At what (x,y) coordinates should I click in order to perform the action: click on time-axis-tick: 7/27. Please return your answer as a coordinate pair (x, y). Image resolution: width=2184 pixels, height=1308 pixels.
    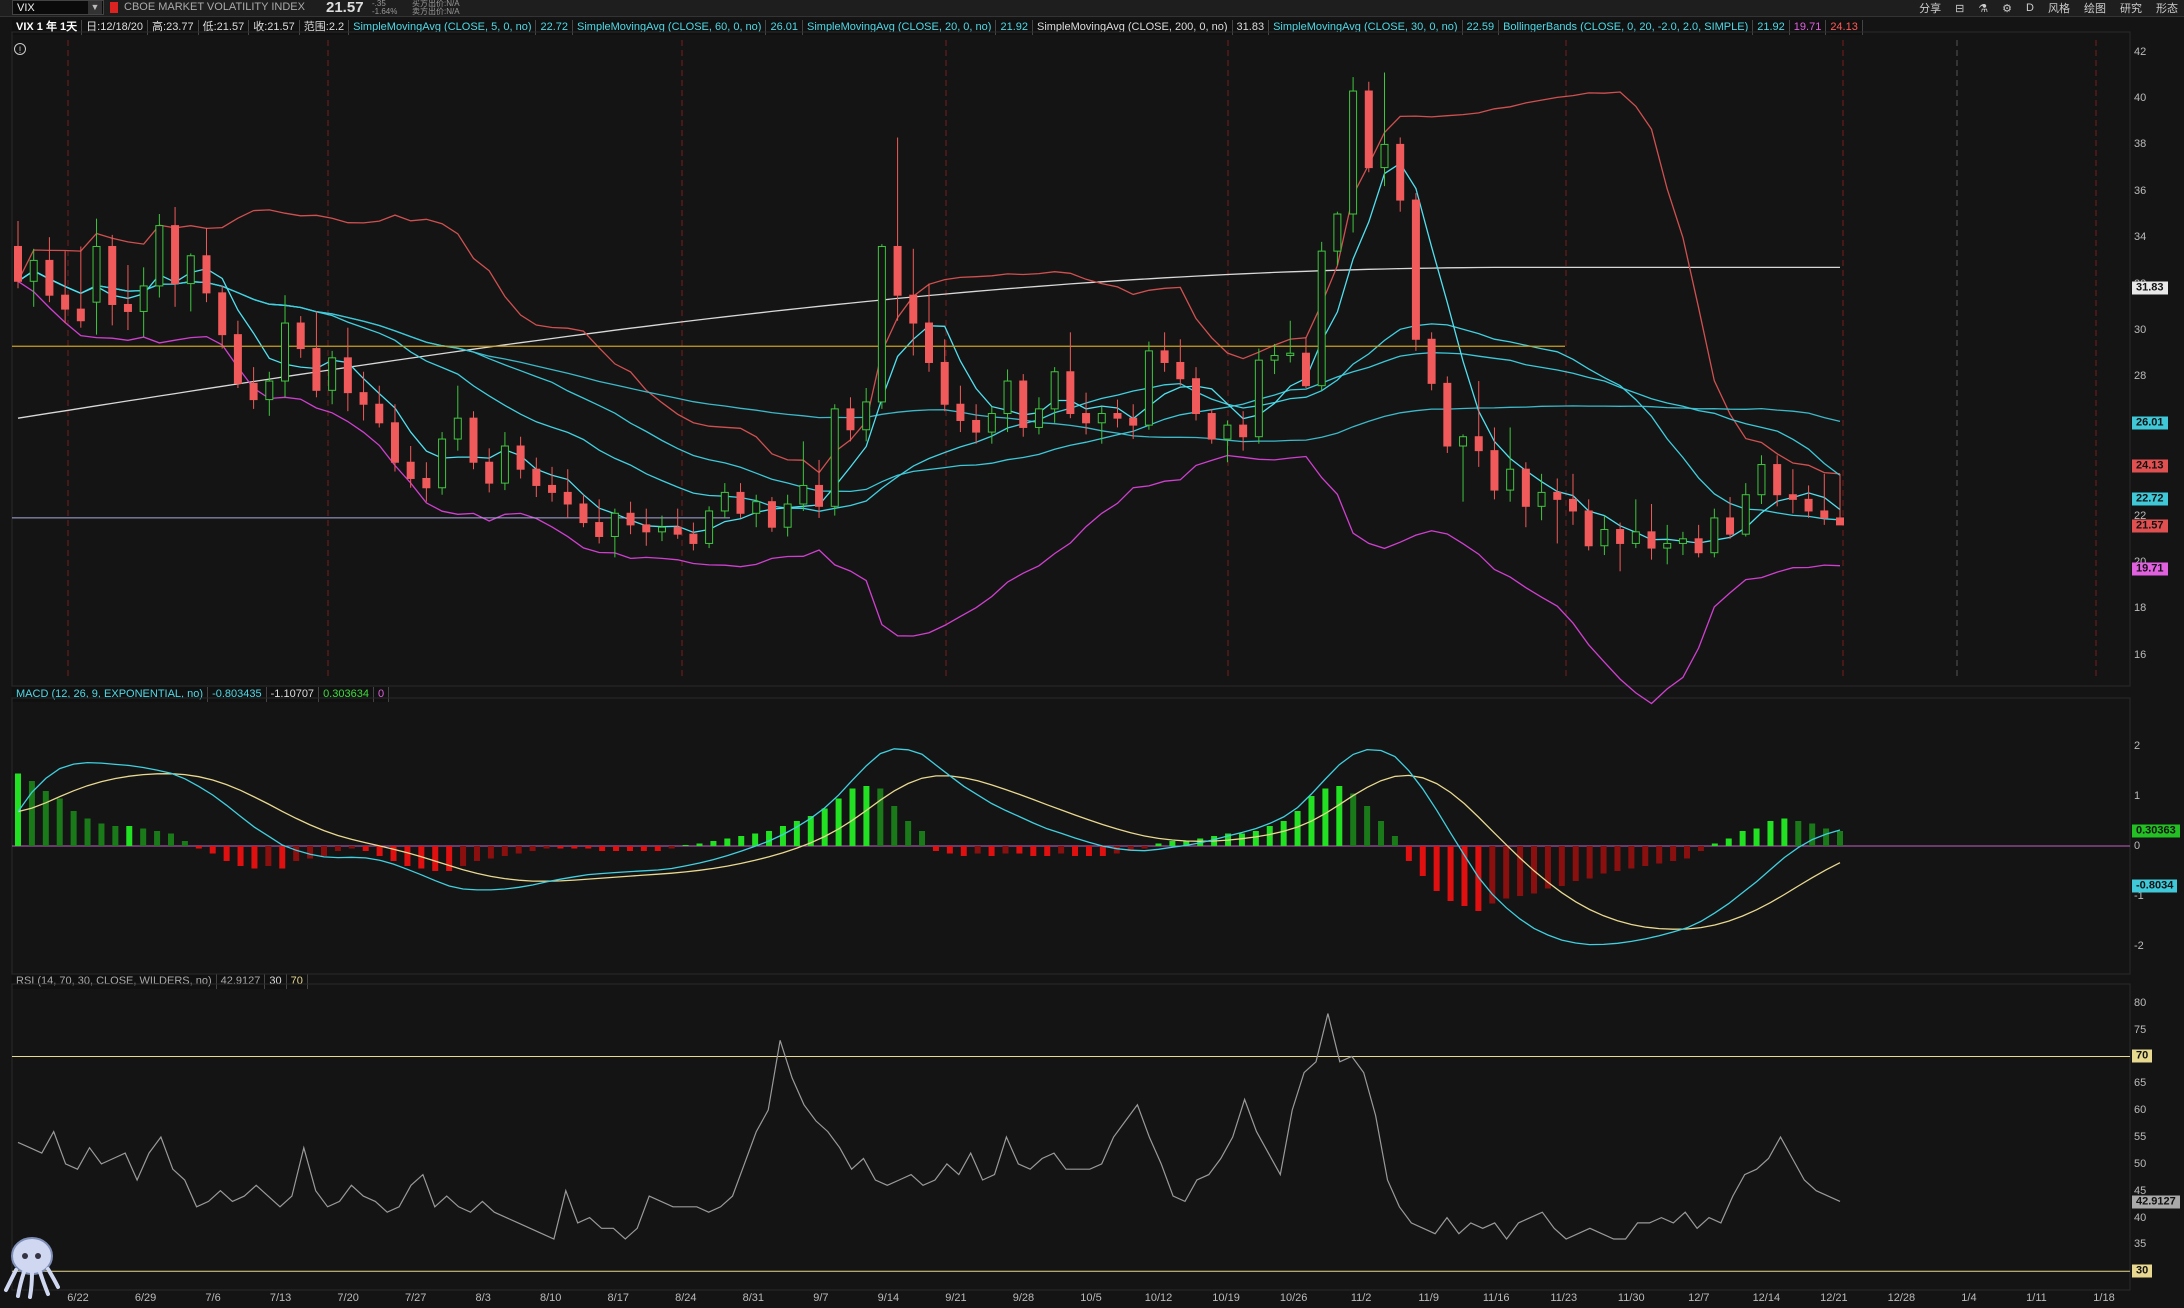
    Looking at the image, I should click on (415, 1298).